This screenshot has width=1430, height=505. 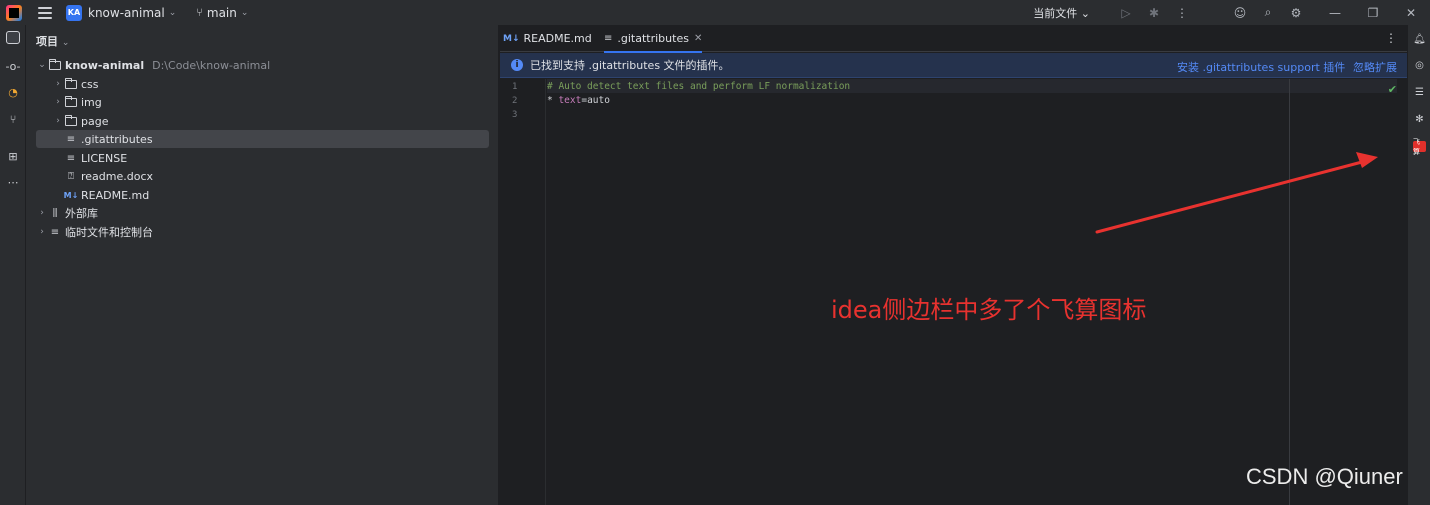 What do you see at coordinates (1289, 292) in the screenshot?
I see `right-margin-guide` at bounding box center [1289, 292].